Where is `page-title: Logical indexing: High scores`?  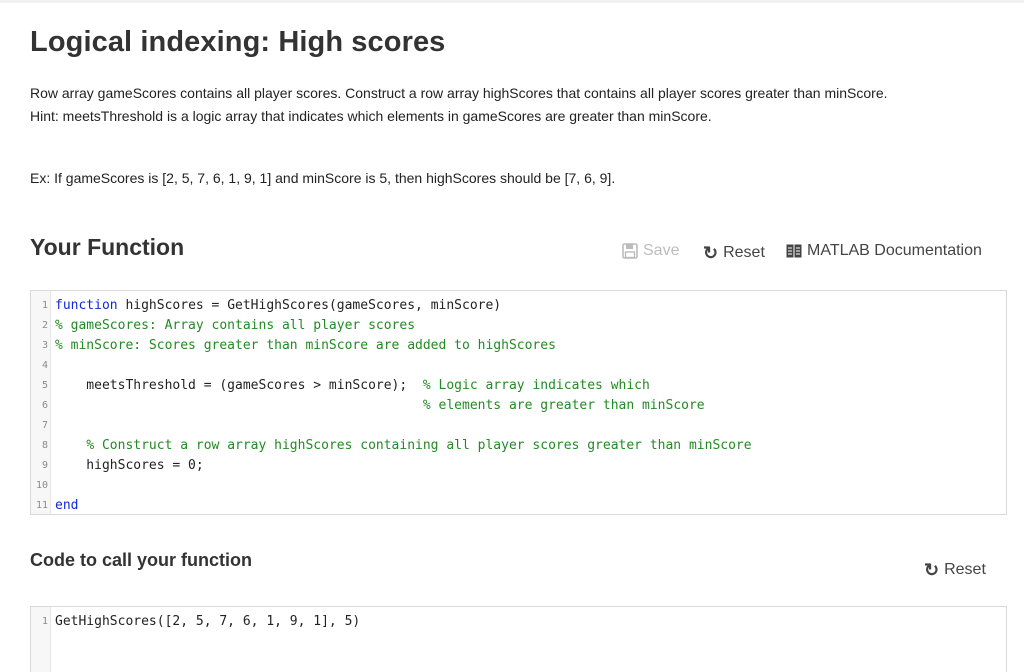 page-title: Logical indexing: High scores is located at coordinates (238, 42).